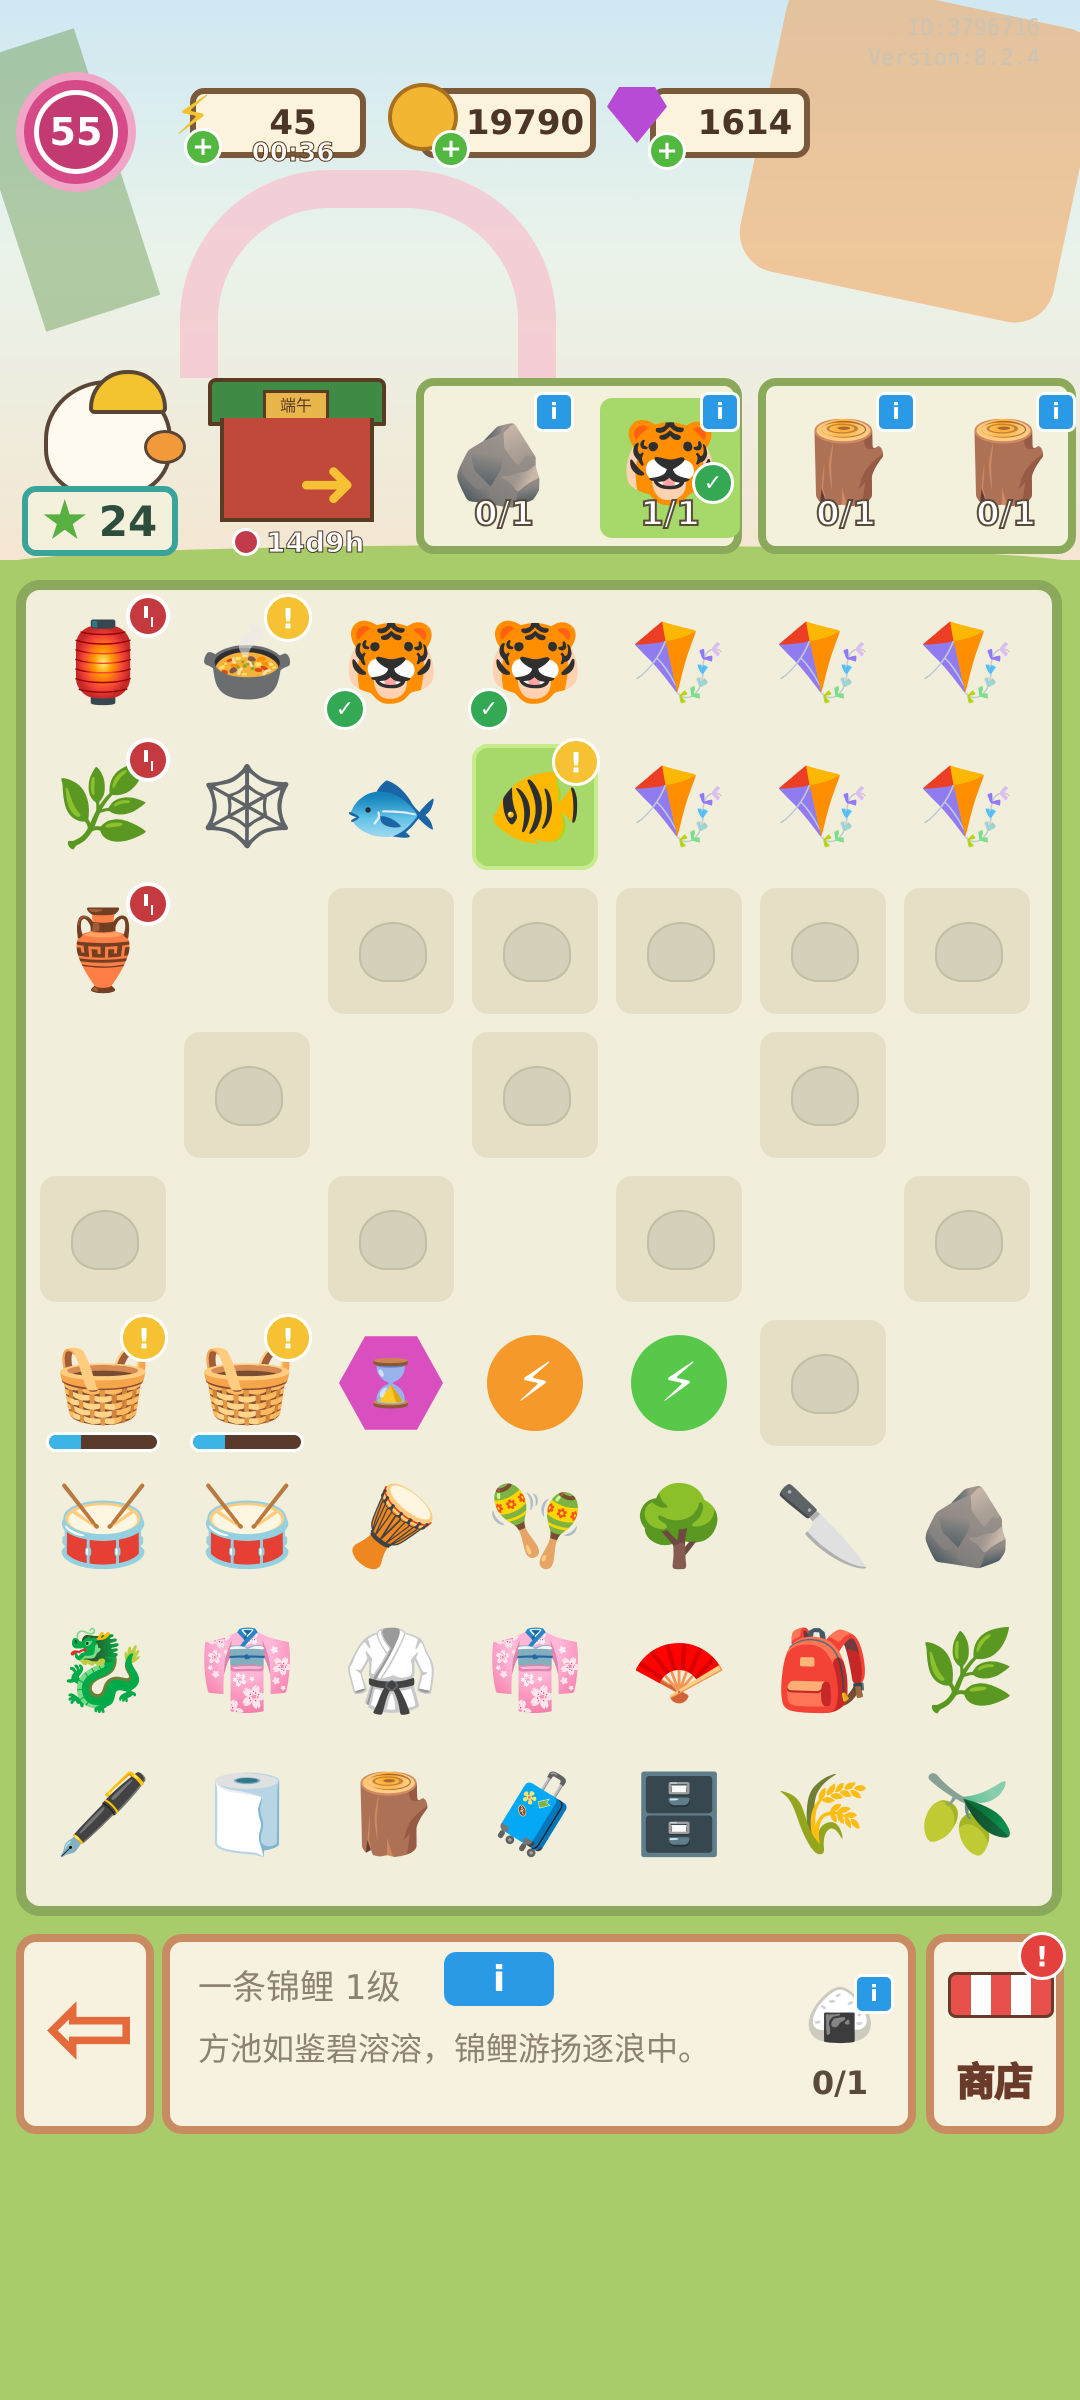 This screenshot has height=2400, width=1080. What do you see at coordinates (391, 1815) in the screenshot?
I see `board-cell-wood-log: 🪵` at bounding box center [391, 1815].